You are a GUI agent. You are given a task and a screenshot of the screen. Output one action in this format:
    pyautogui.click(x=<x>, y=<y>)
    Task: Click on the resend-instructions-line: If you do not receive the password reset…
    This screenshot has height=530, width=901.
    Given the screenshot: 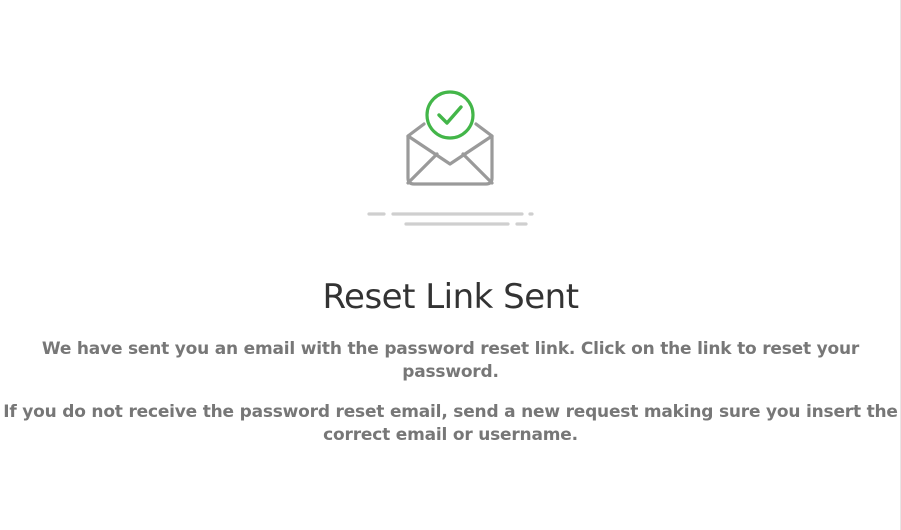 What is the action you would take?
    pyautogui.click(x=450, y=412)
    